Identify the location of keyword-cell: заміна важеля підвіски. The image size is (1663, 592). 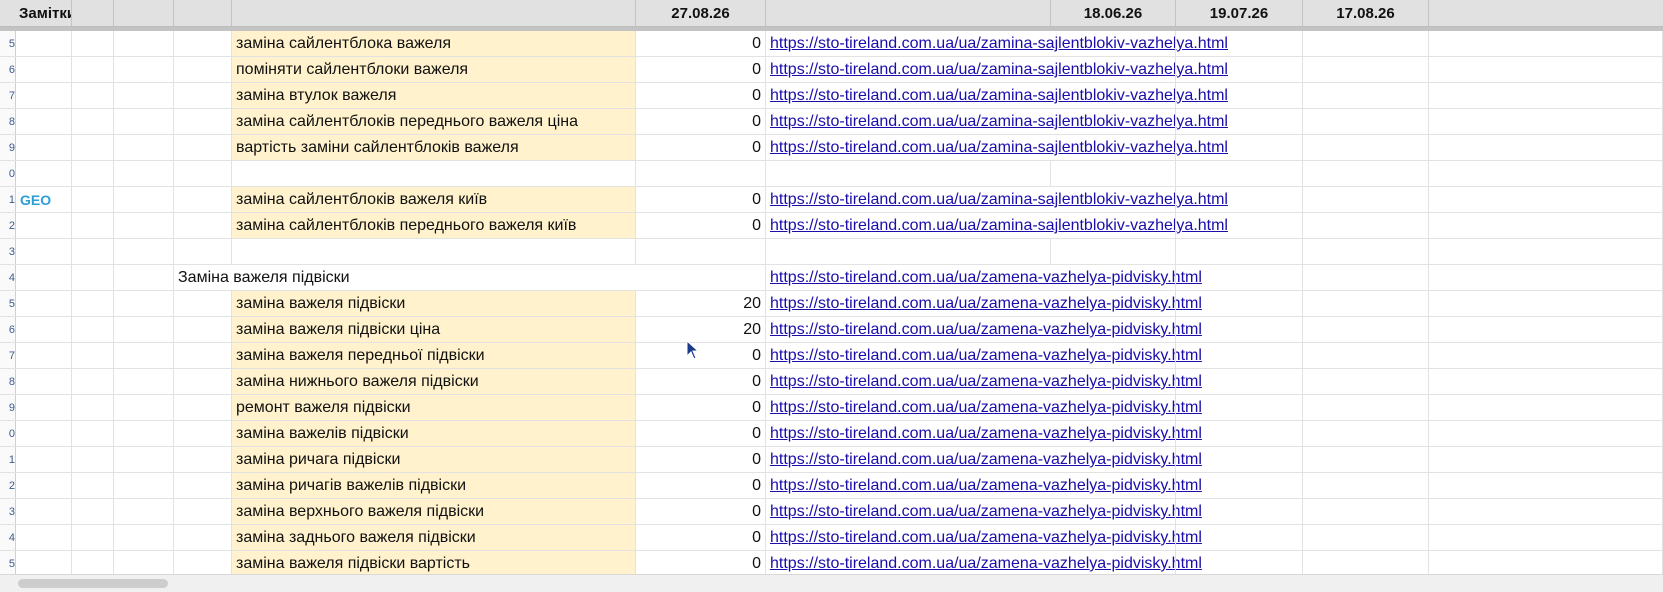
(434, 303).